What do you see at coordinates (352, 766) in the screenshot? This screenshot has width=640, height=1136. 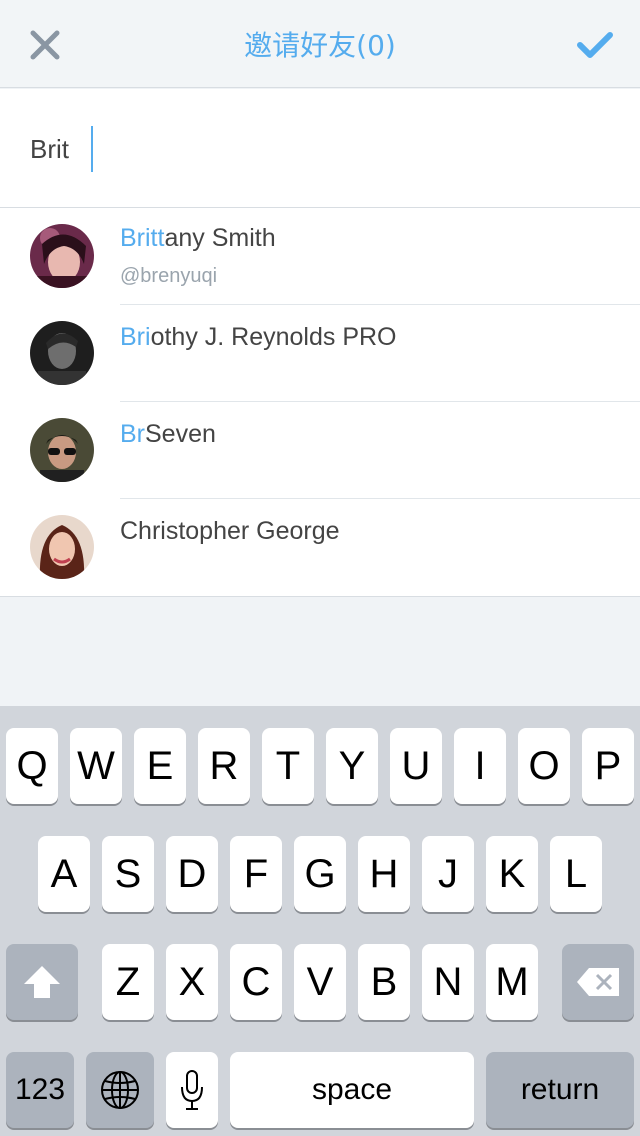 I see `key-y: Y` at bounding box center [352, 766].